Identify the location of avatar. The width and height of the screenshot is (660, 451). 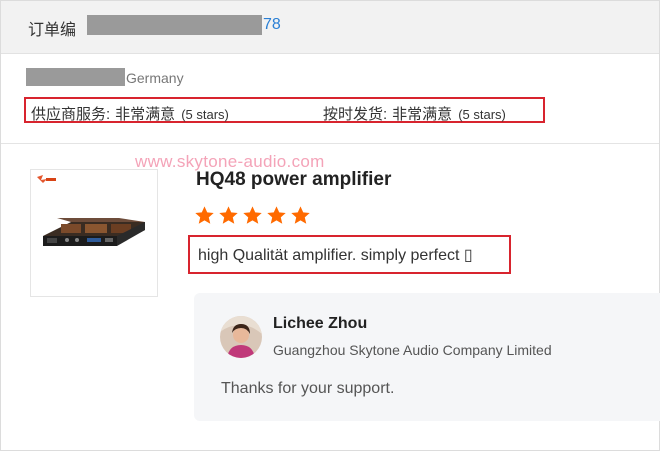
(241, 337).